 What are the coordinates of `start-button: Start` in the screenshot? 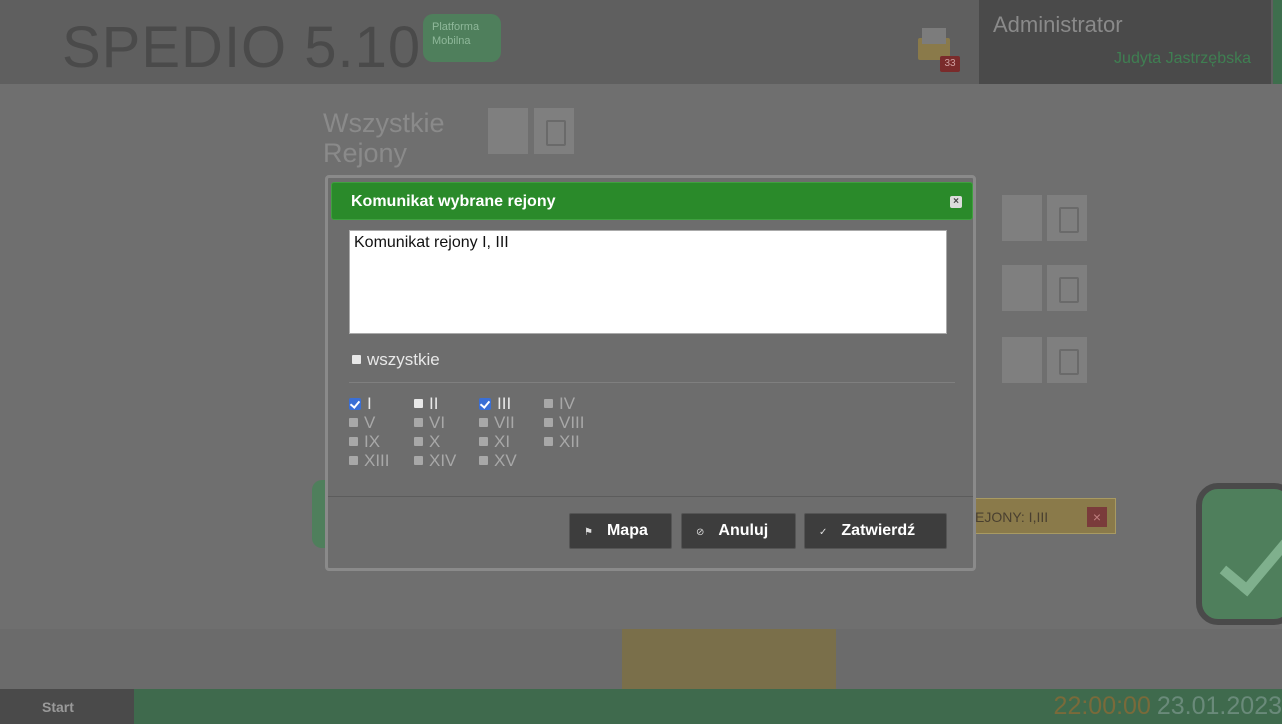 It's located at (67, 706).